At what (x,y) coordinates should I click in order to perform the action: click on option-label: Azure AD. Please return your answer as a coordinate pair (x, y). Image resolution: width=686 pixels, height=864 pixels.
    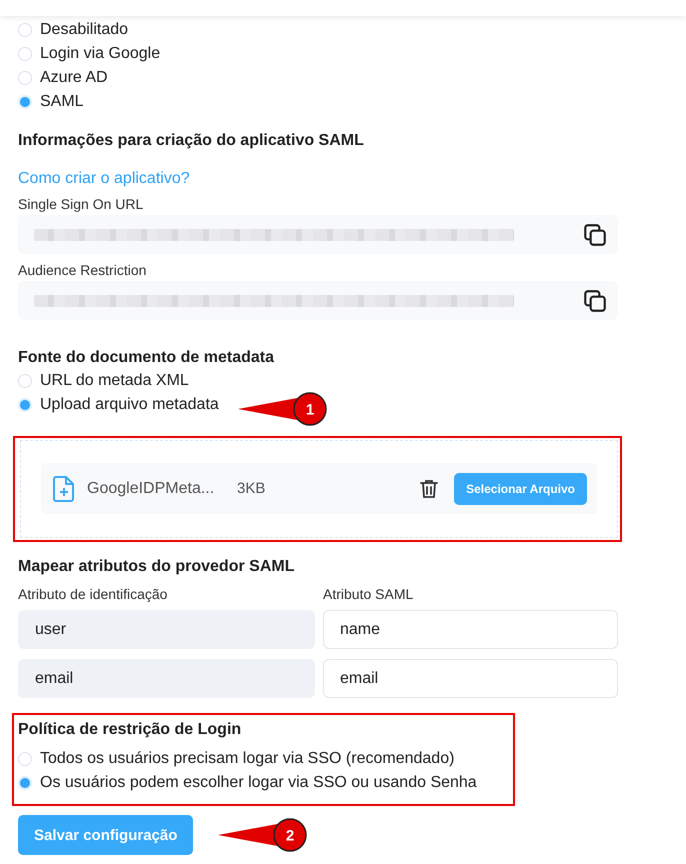
    Looking at the image, I should click on (74, 78).